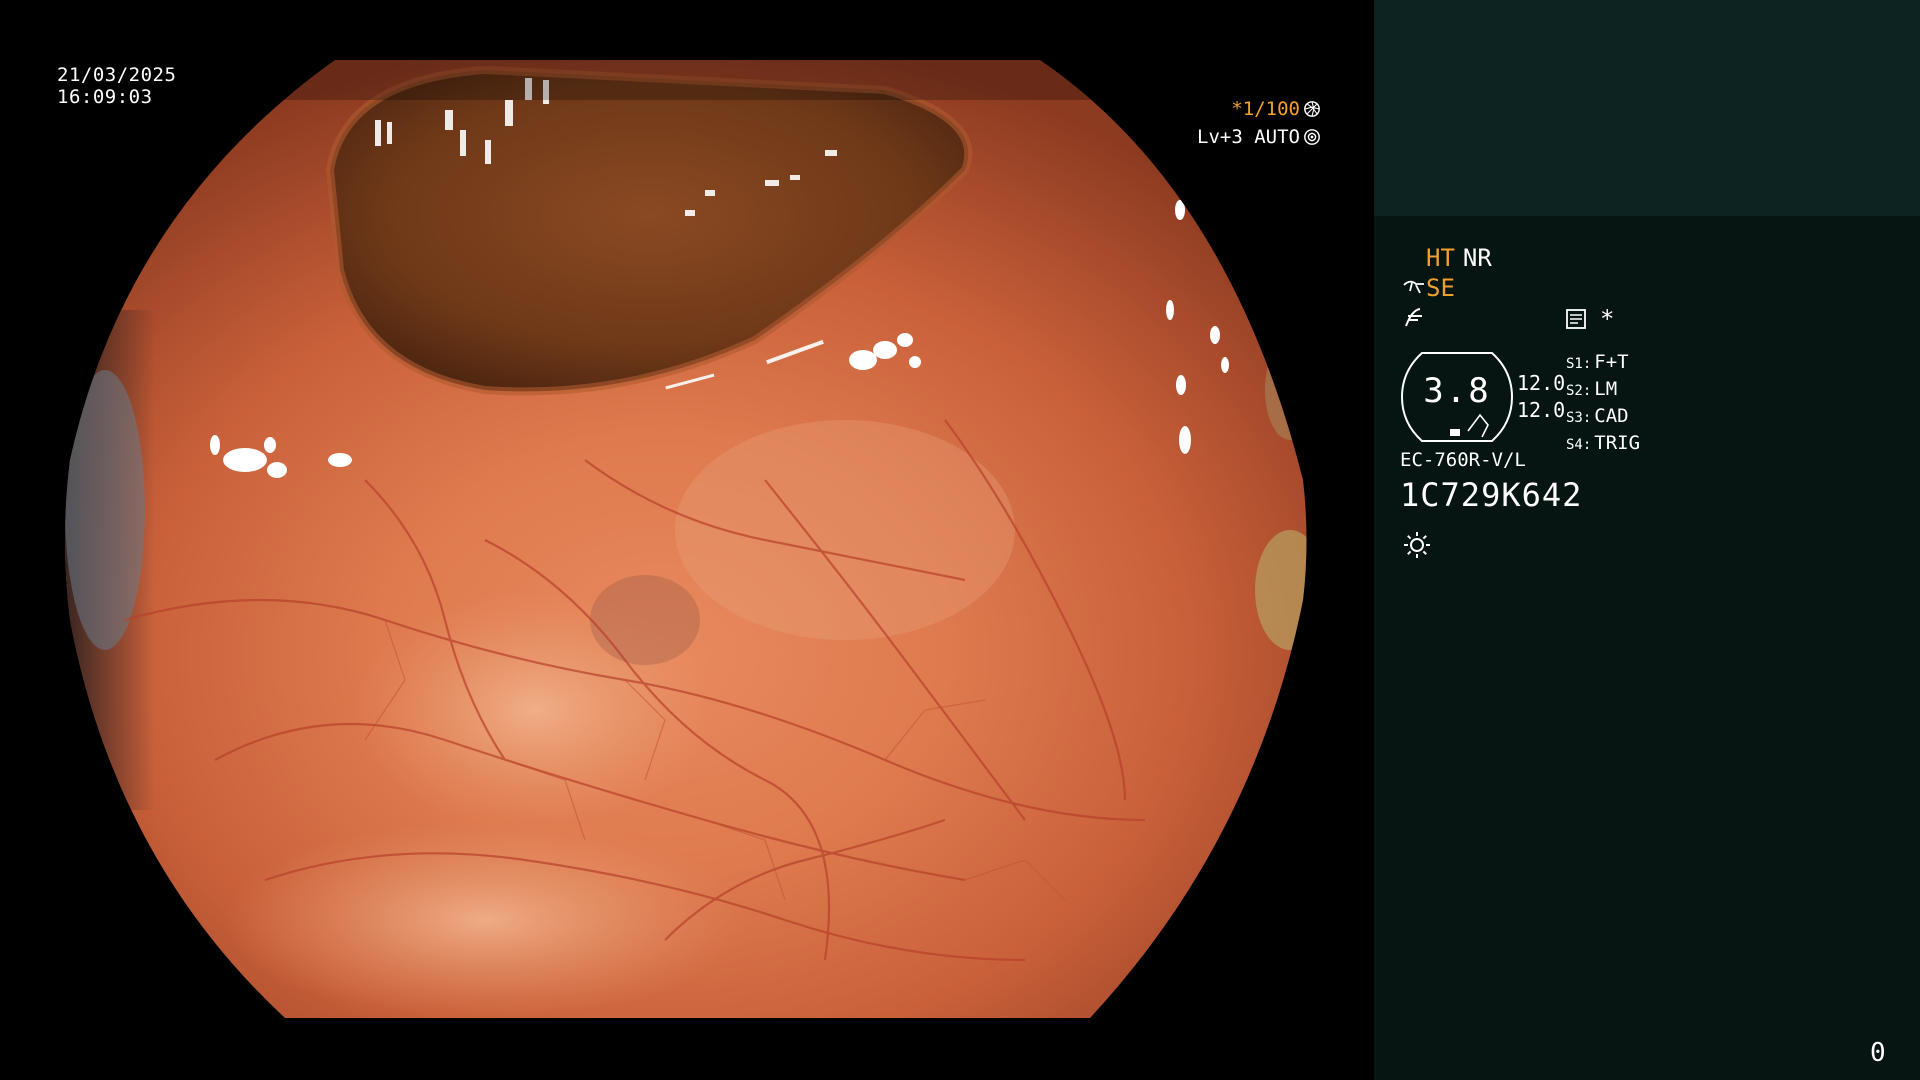  I want to click on iris-icon, so click(1312, 109).